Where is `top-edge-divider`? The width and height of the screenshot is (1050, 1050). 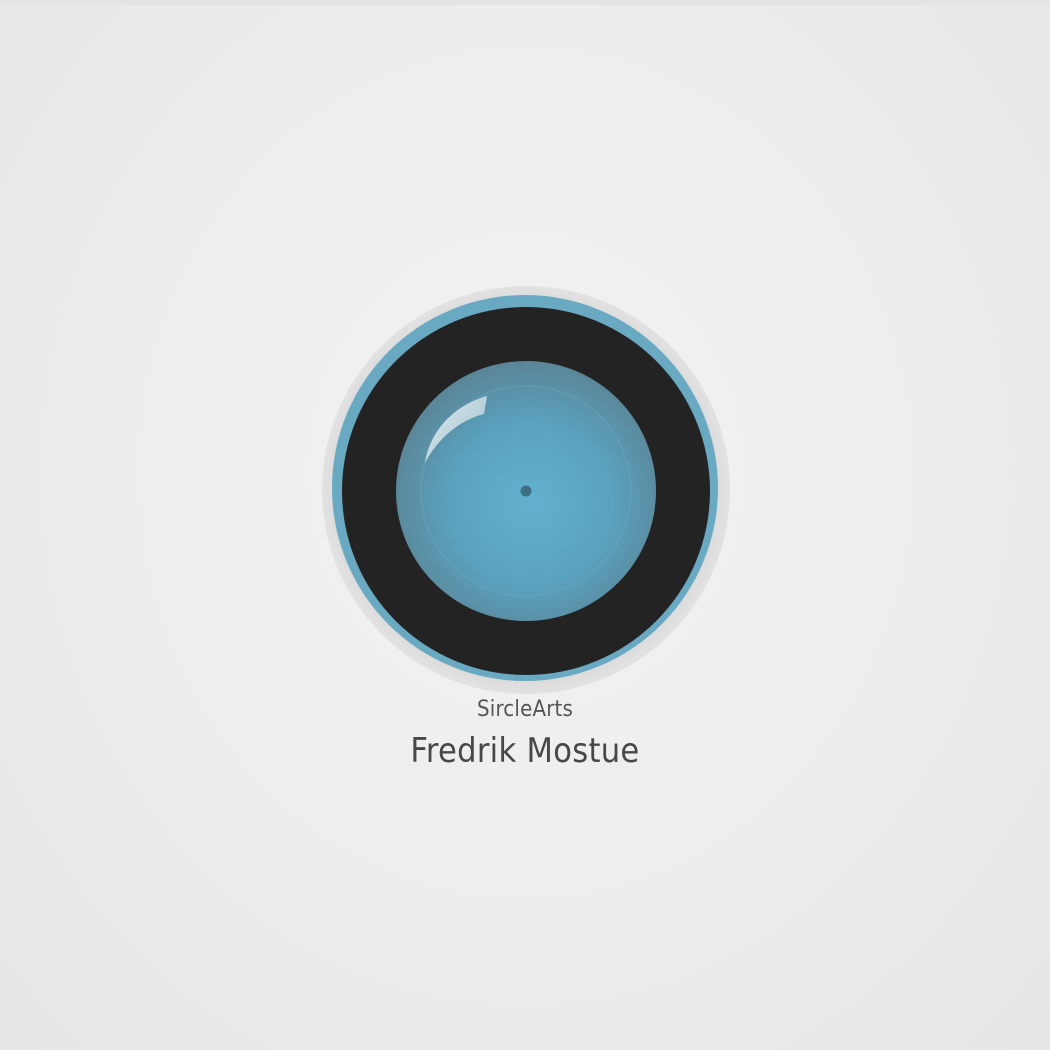
top-edge-divider is located at coordinates (525, 2).